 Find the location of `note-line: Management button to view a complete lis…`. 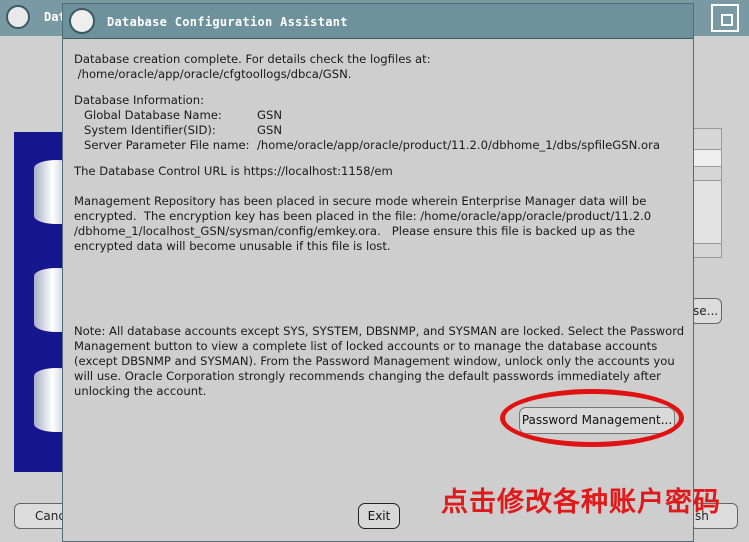

note-line: Management button to view a complete lis… is located at coordinates (366, 346).